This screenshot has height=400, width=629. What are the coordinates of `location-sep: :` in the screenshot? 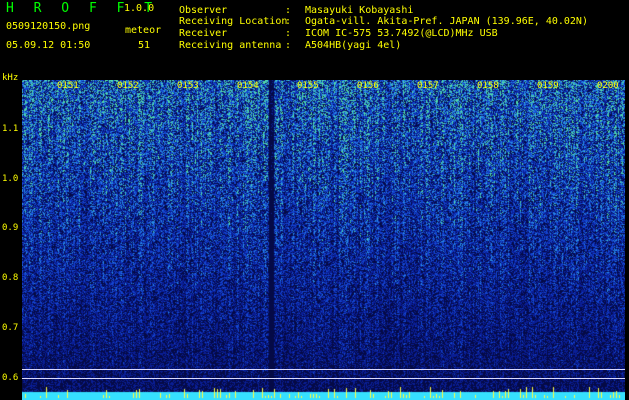 It's located at (288, 21).